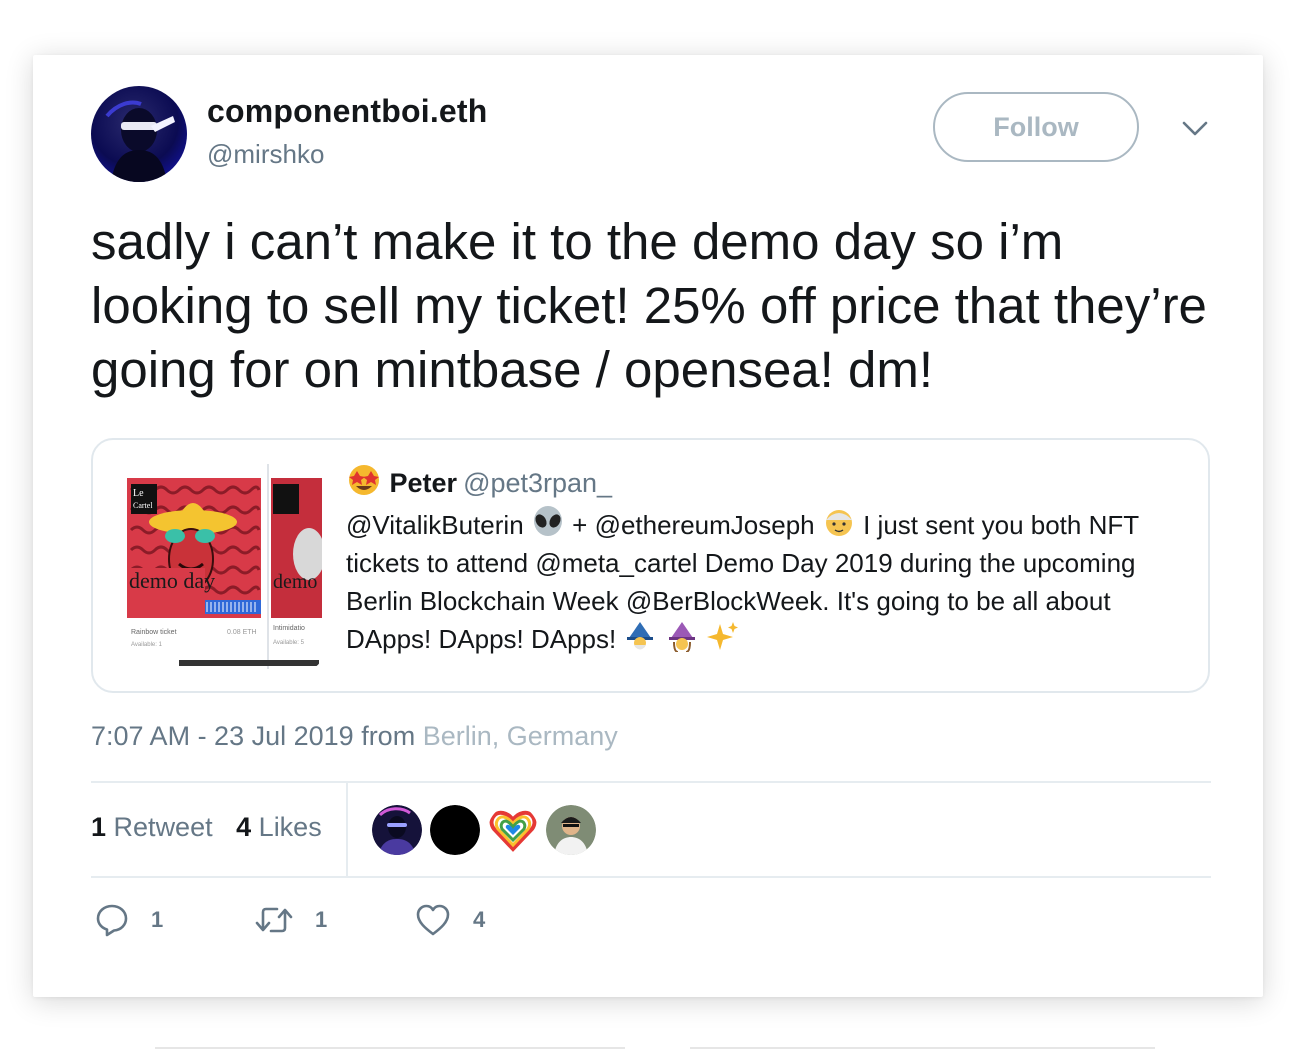 This screenshot has width=1299, height=1051. I want to click on author-handle: @mirshko, so click(265, 154).